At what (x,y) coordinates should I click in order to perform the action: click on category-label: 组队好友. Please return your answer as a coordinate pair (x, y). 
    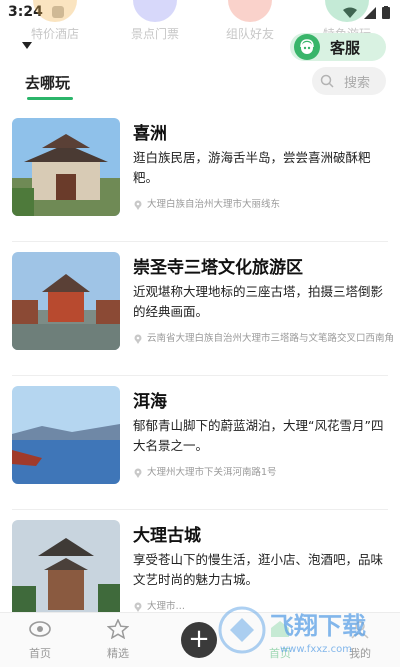
    Looking at the image, I should click on (249, 34).